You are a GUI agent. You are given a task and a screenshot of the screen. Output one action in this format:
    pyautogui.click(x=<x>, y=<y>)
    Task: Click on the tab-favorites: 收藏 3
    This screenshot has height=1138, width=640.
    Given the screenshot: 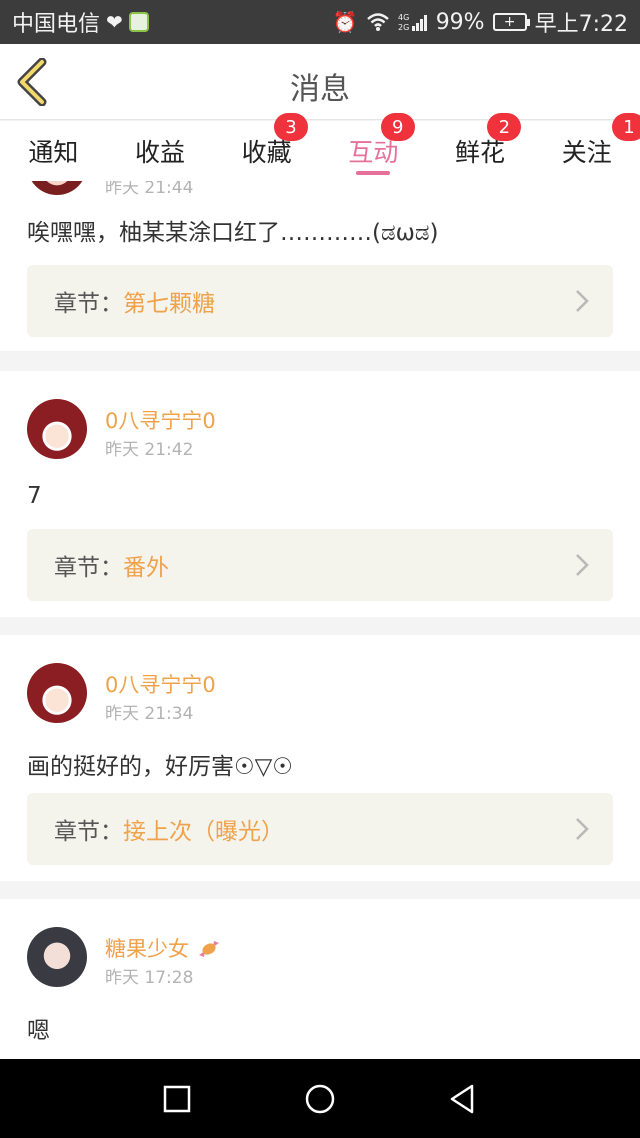 What is the action you would take?
    pyautogui.click(x=266, y=147)
    